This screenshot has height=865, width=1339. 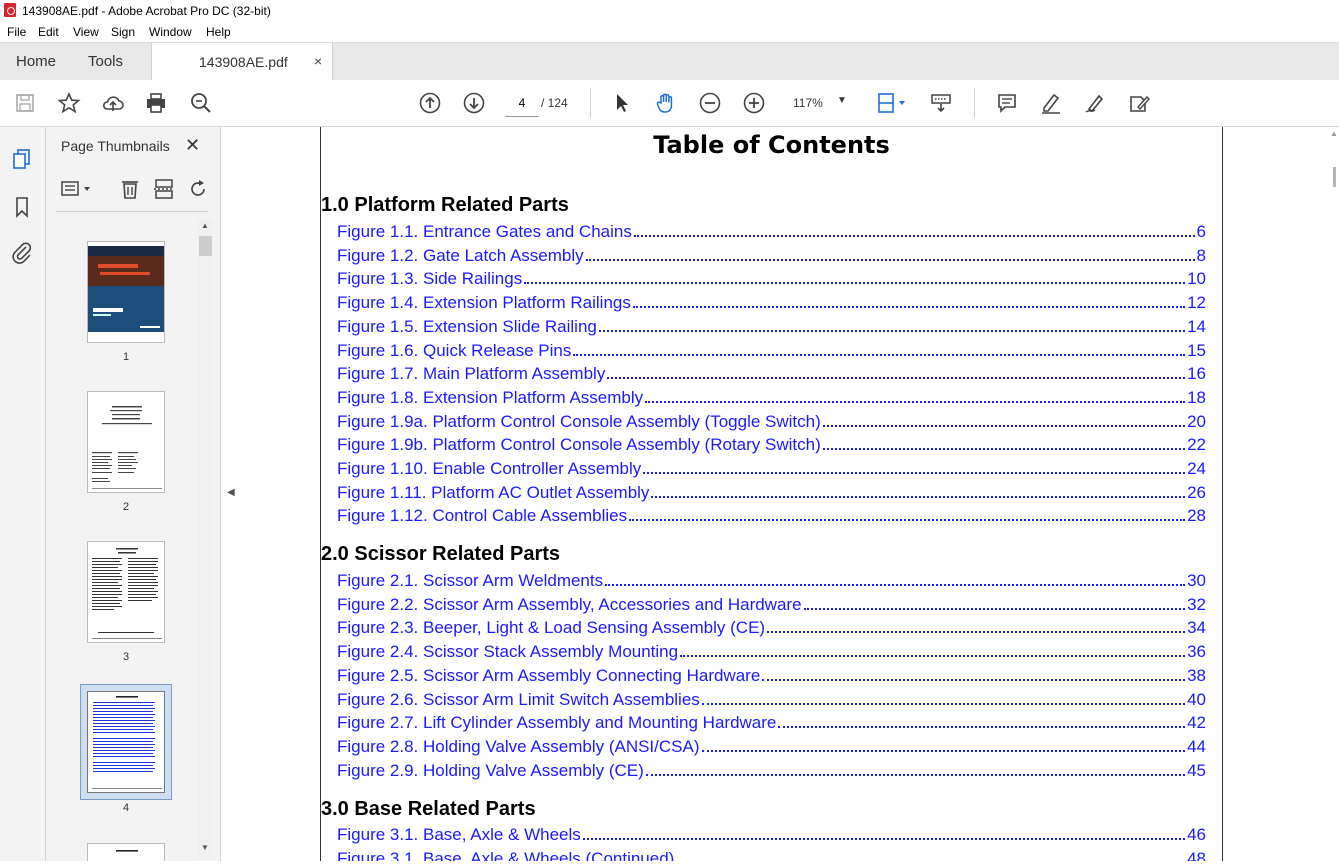 I want to click on page-total: / 124, so click(x=554, y=103).